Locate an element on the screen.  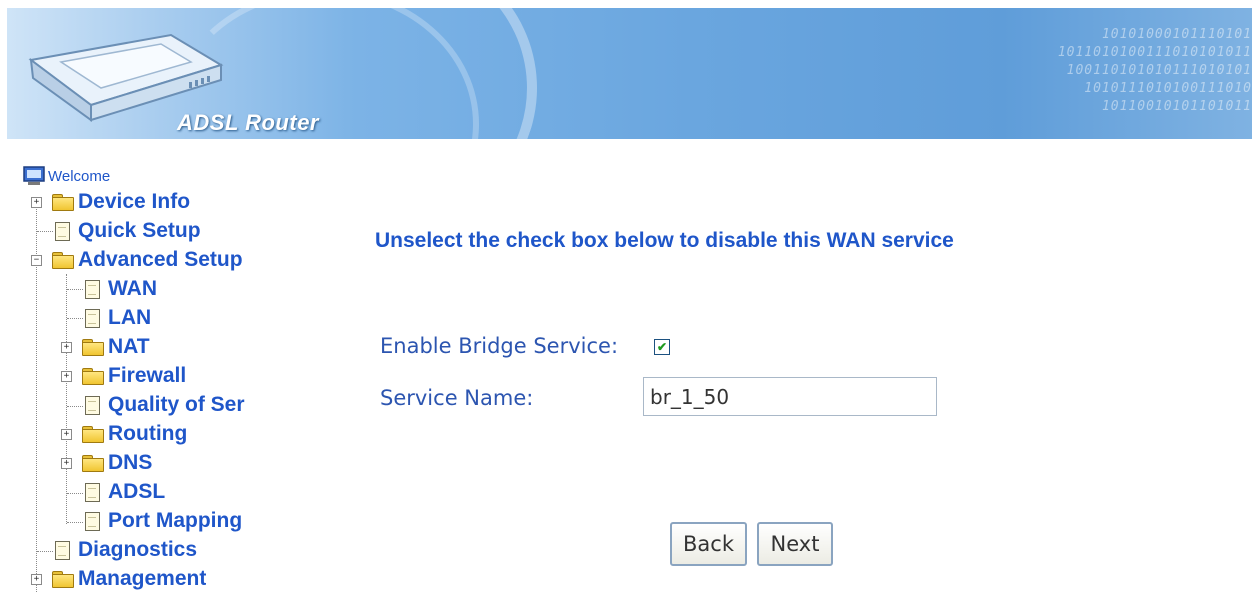
nav-item-label: NAT is located at coordinates (129, 347).